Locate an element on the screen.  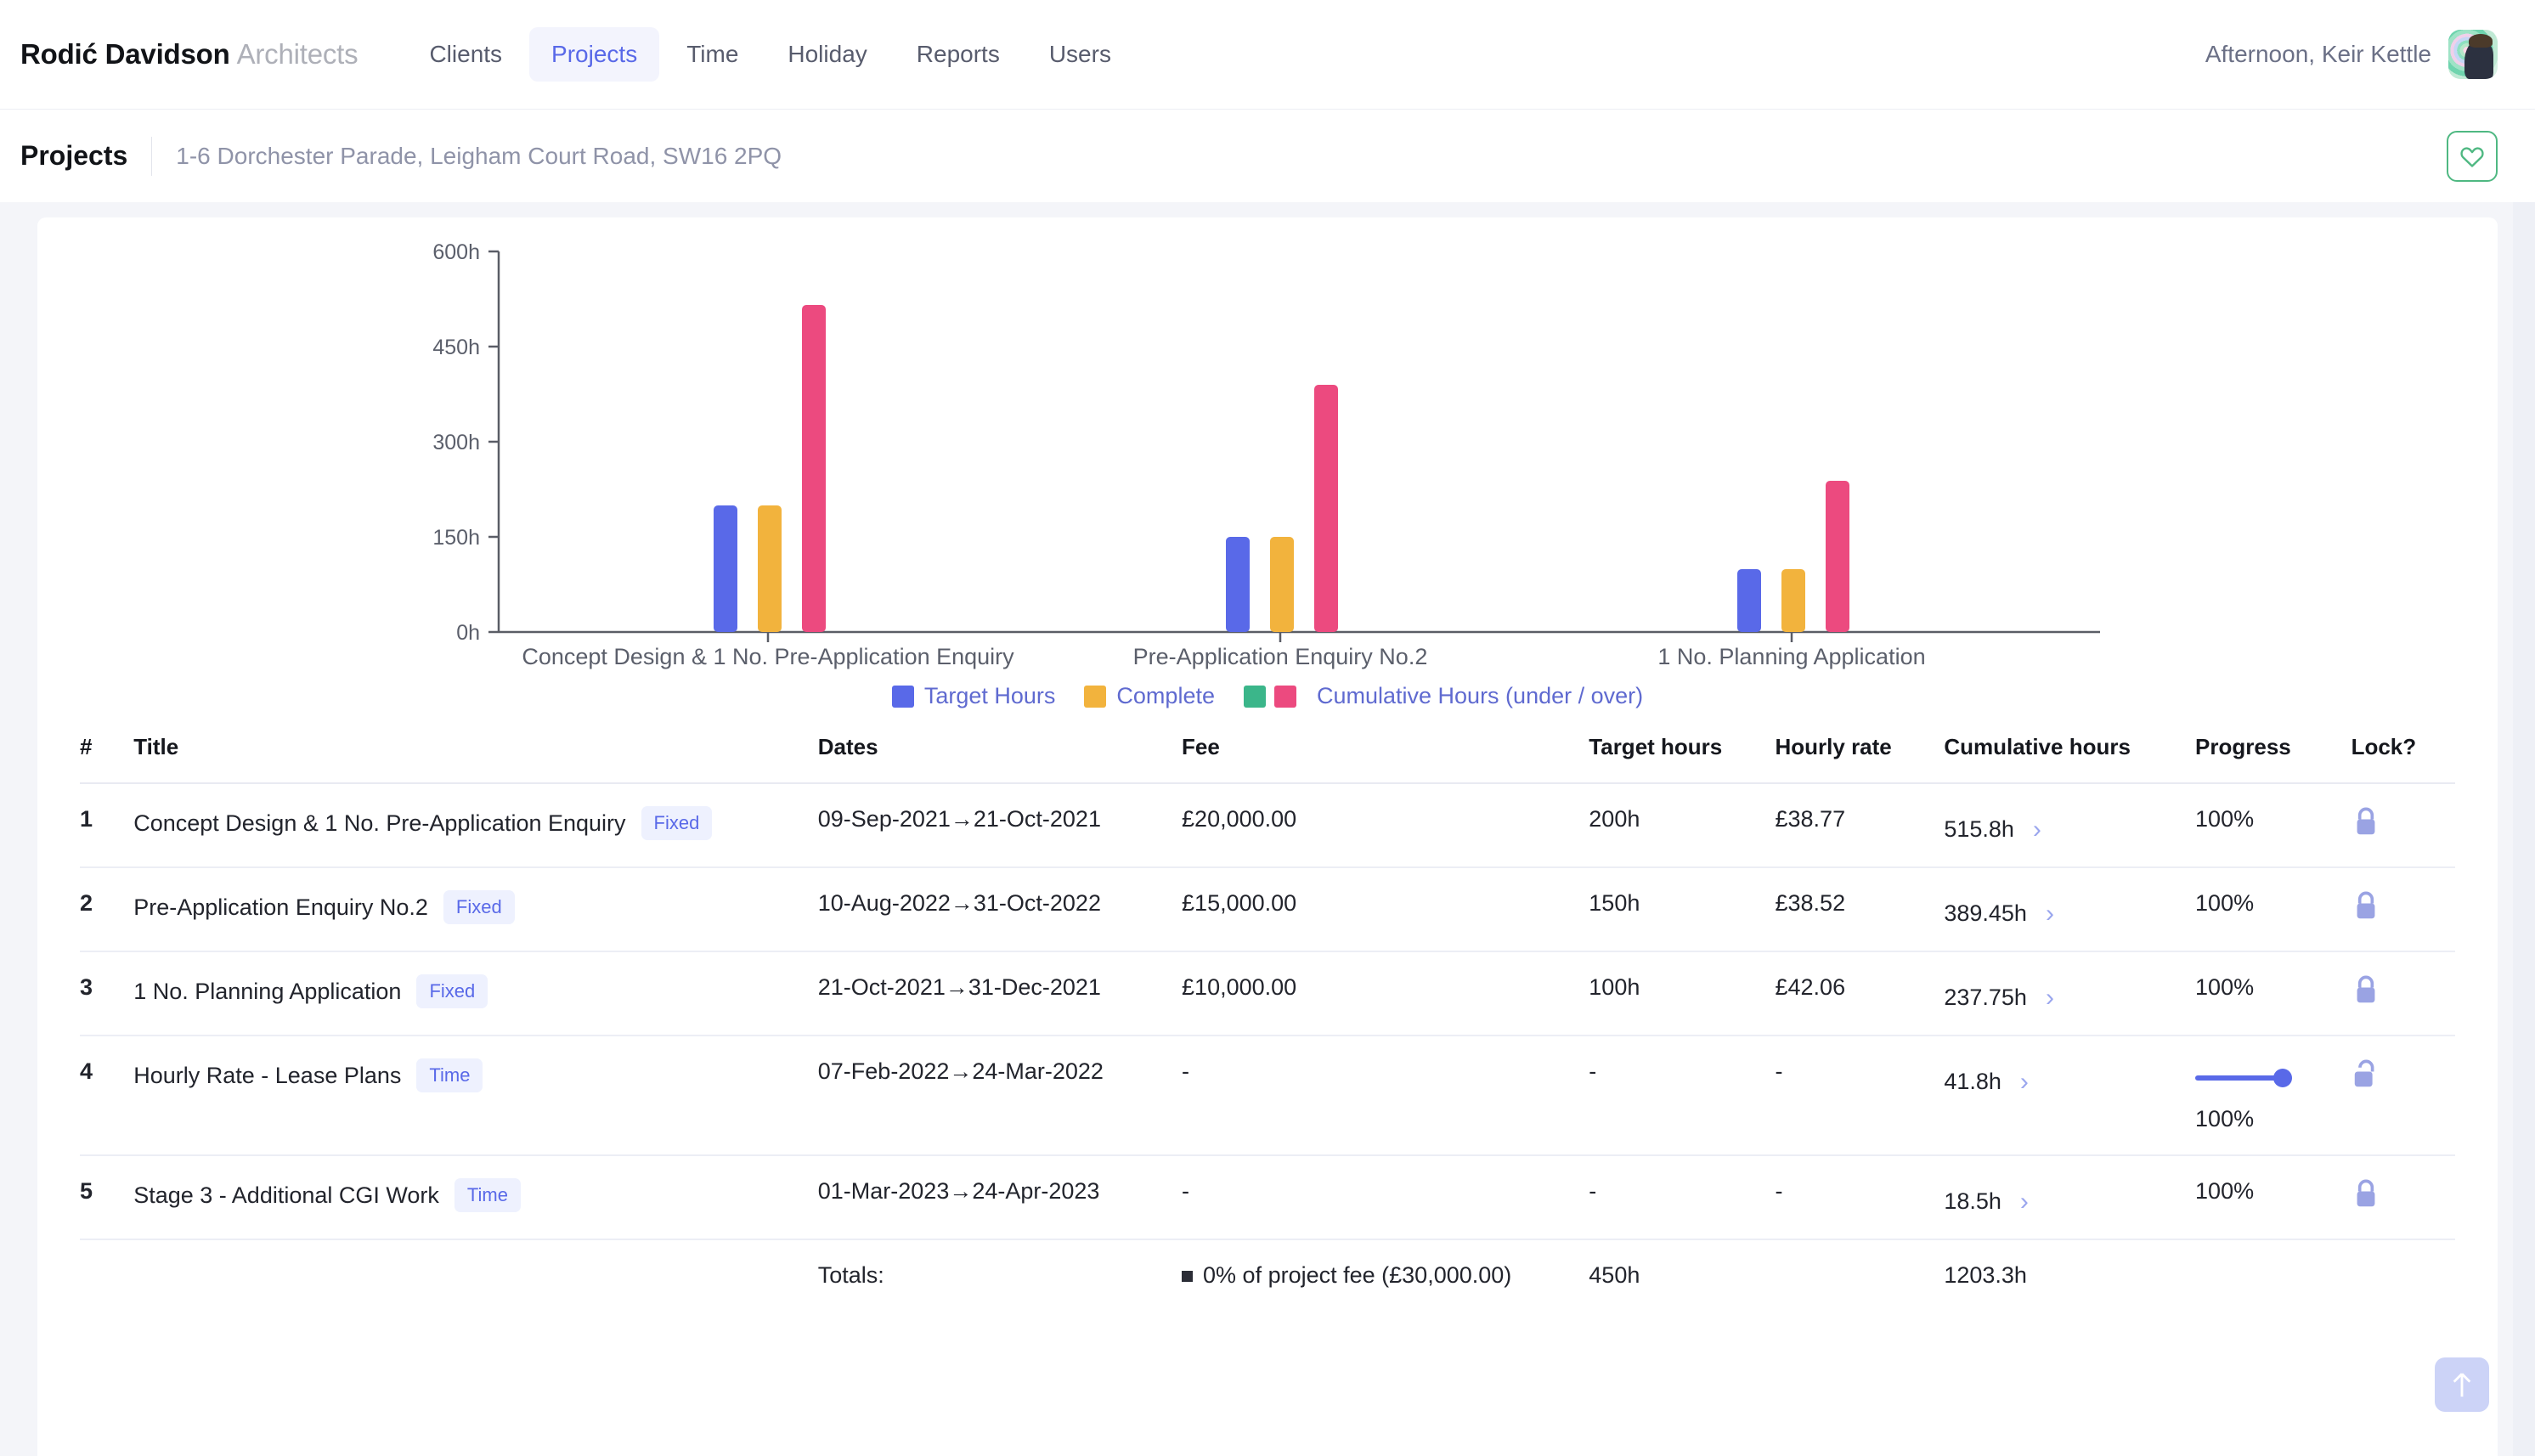
slider-handle is located at coordinates (2283, 1078).